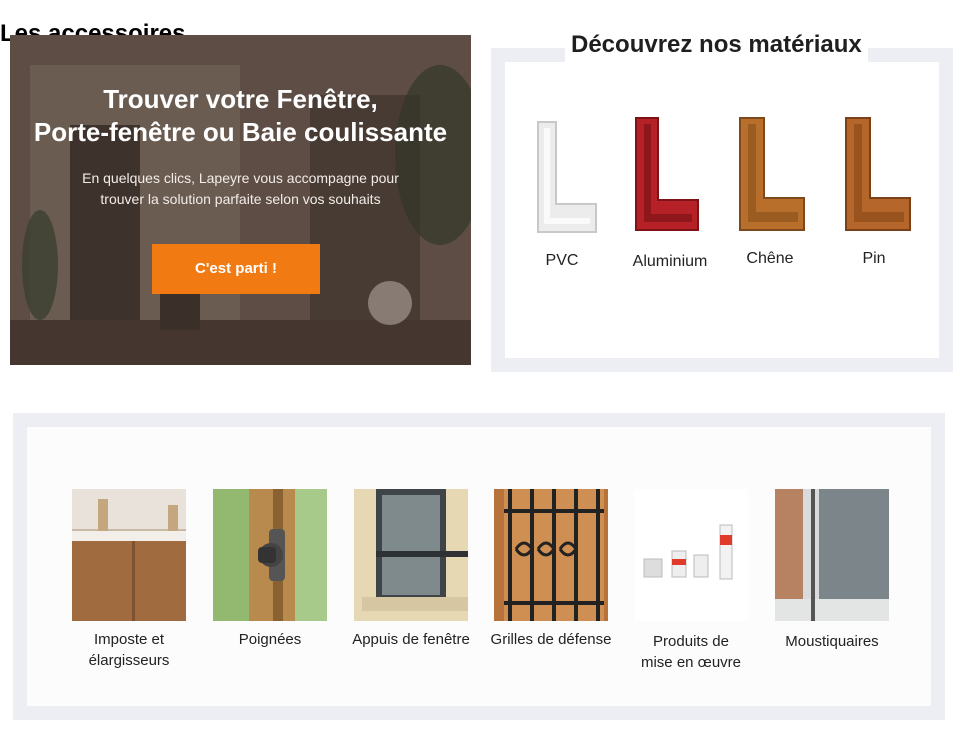 The image size is (960, 738). Describe the element at coordinates (770, 177) in the screenshot. I see `oak-frame-image` at that location.